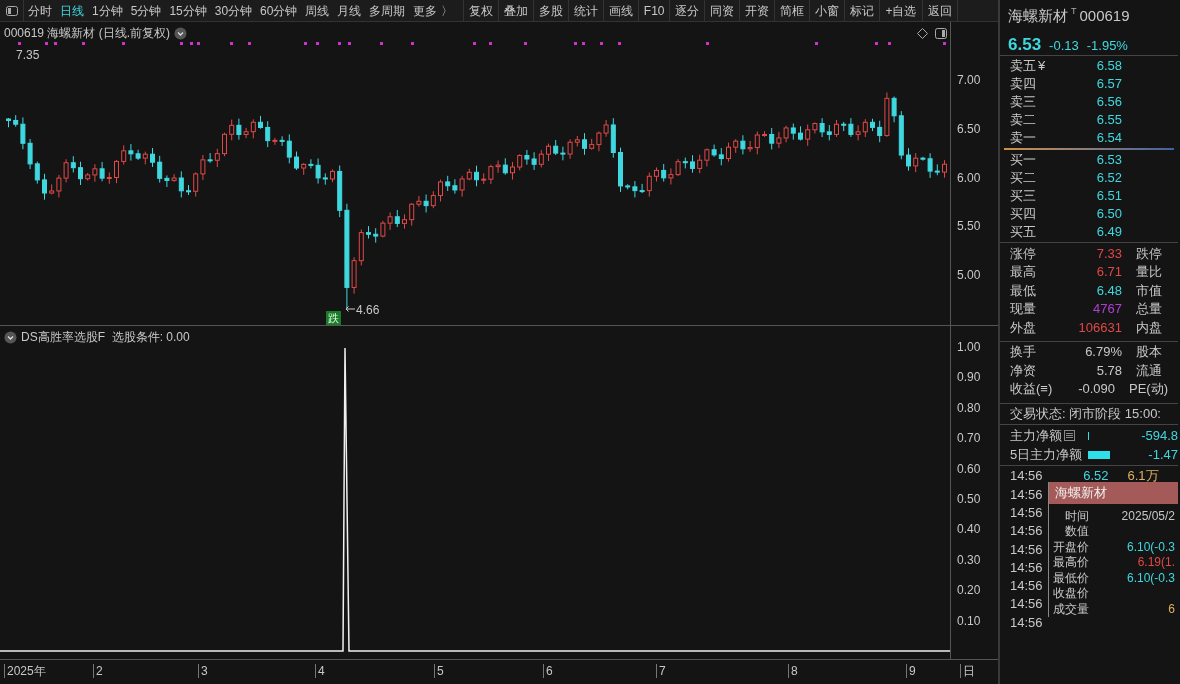 Image resolution: width=1180 pixels, height=684 pixels. Describe the element at coordinates (1064, 45) in the screenshot. I see `price-change: -0.13` at that location.